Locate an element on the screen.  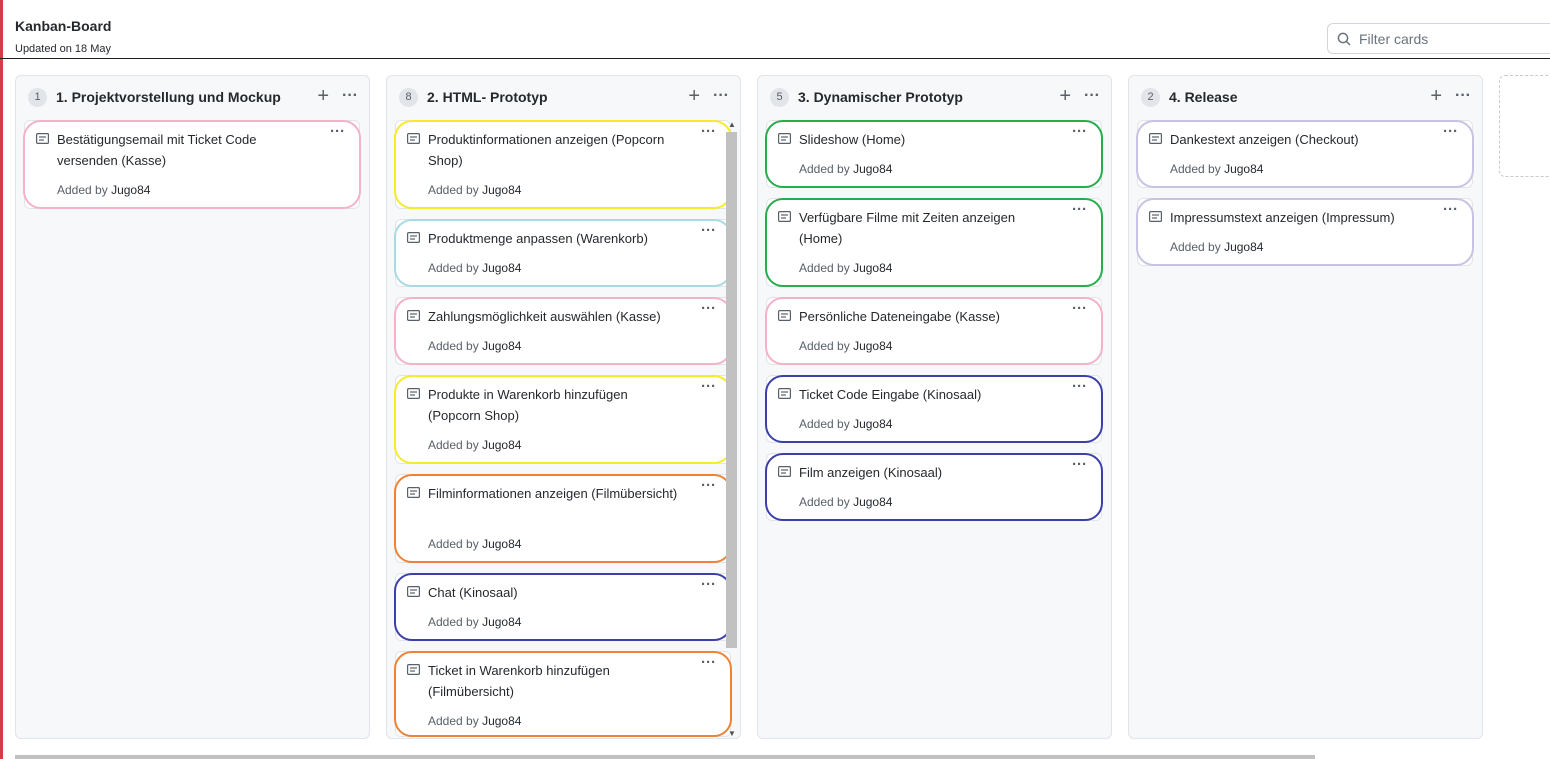
column-header: 8 2. HTML- Prototyp + ··· is located at coordinates (563, 98).